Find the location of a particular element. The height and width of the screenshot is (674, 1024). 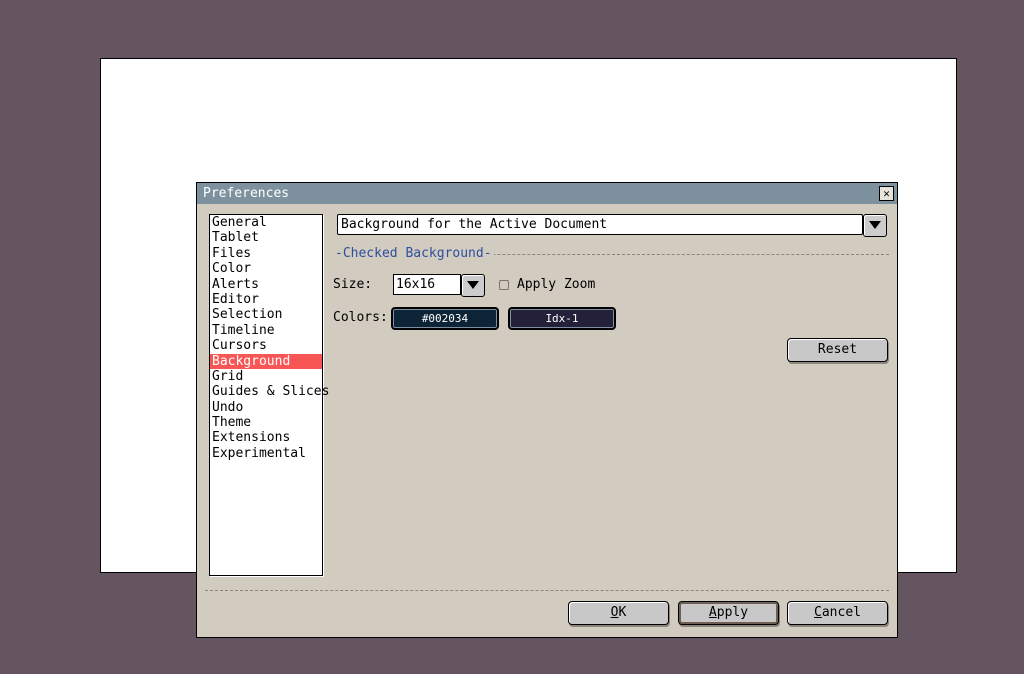

sidebar-item-extensions: Extensions is located at coordinates (266, 437).